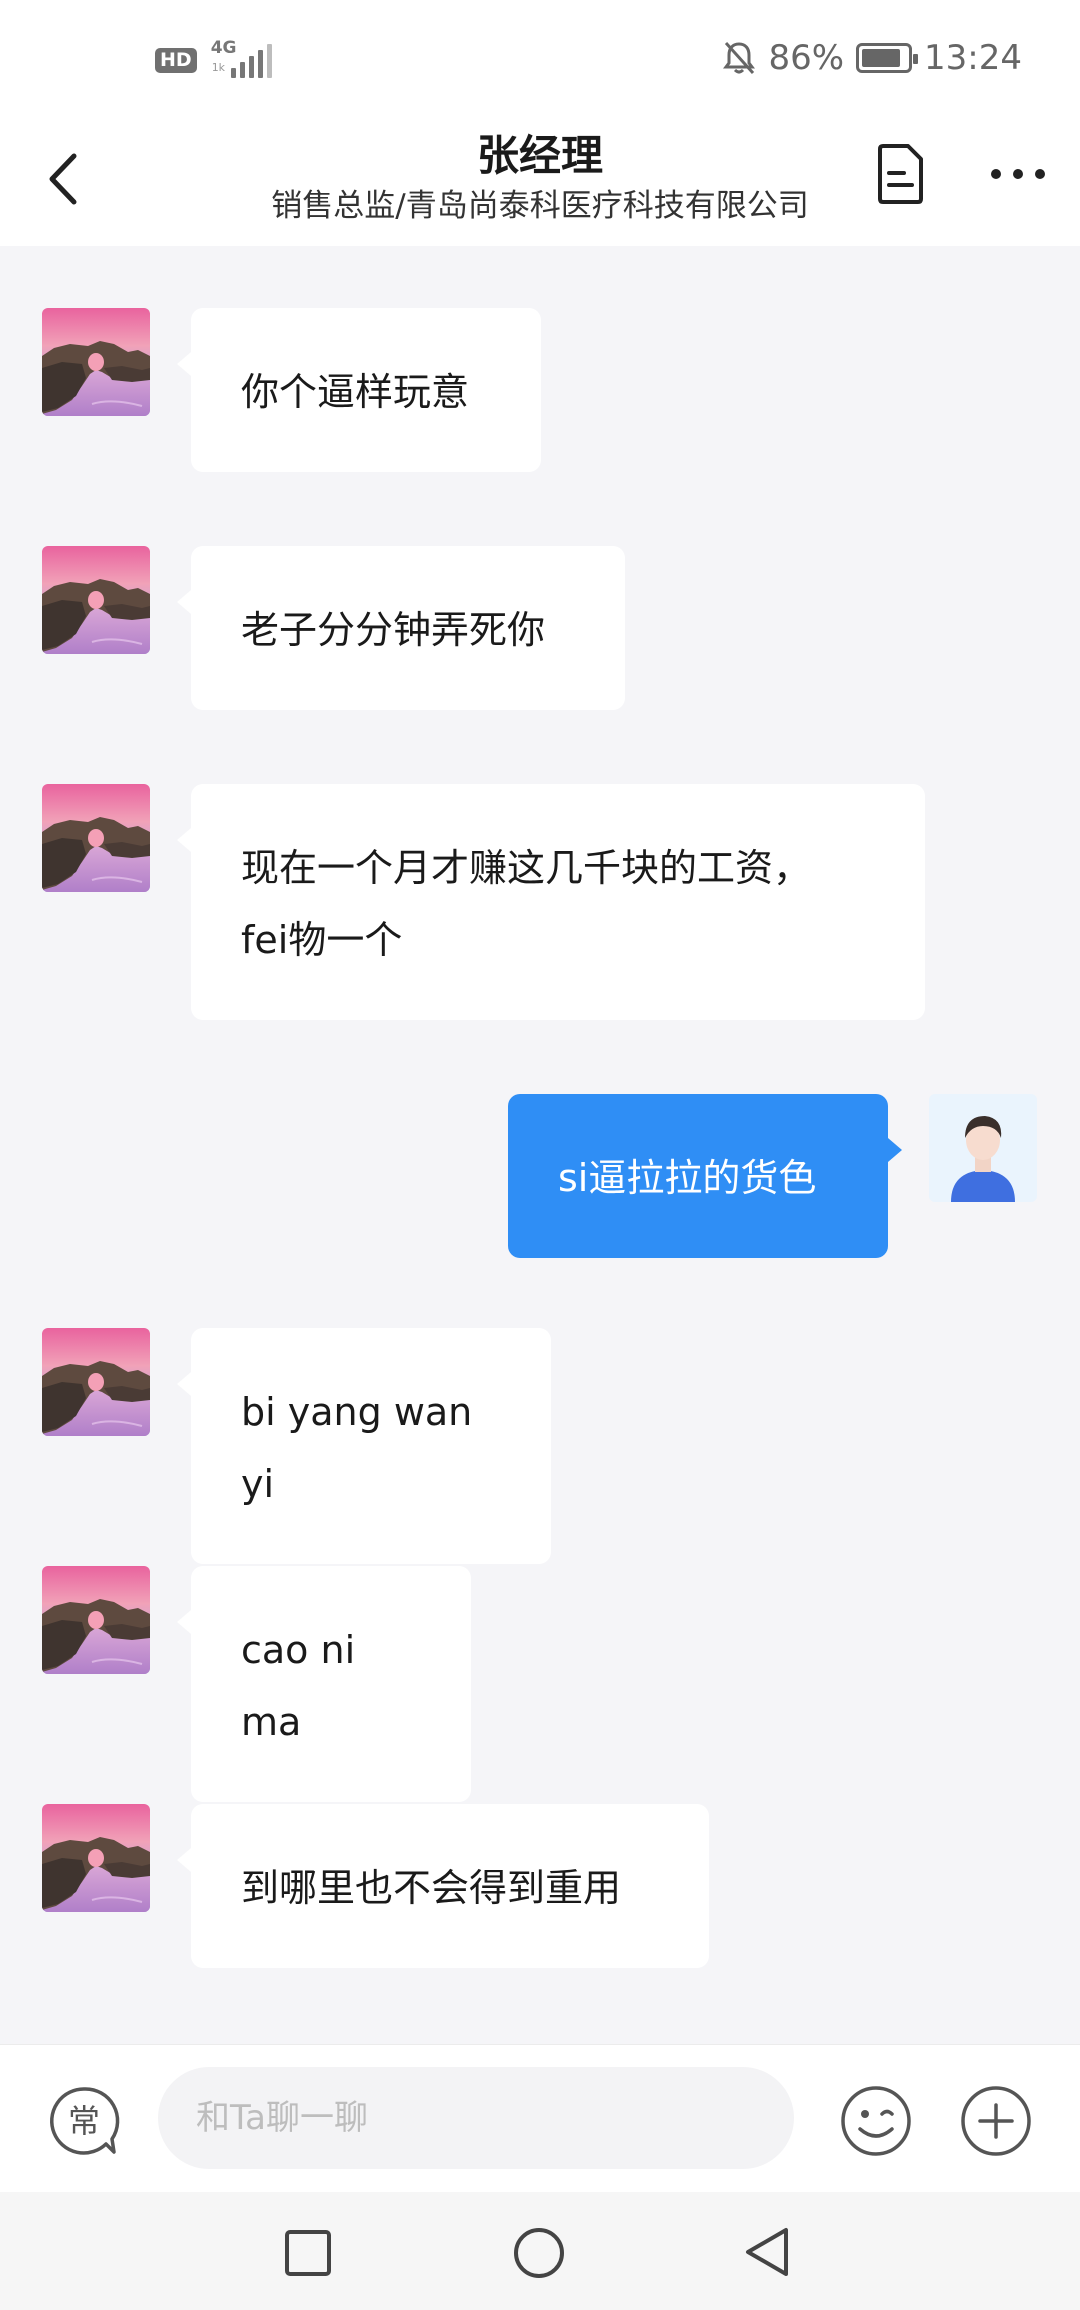 This screenshot has width=1080, height=2310. I want to click on message-bubble: bi yang wan yi, so click(364, 1446).